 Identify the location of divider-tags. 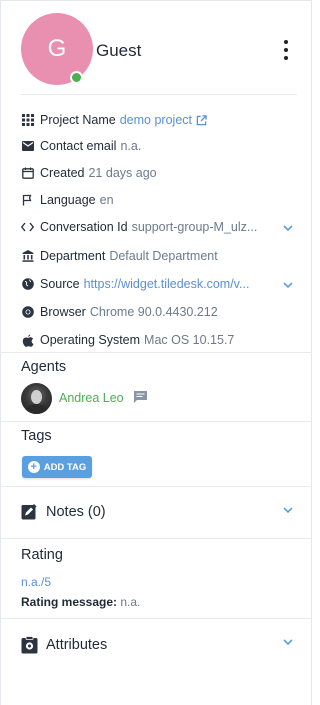
(156, 421).